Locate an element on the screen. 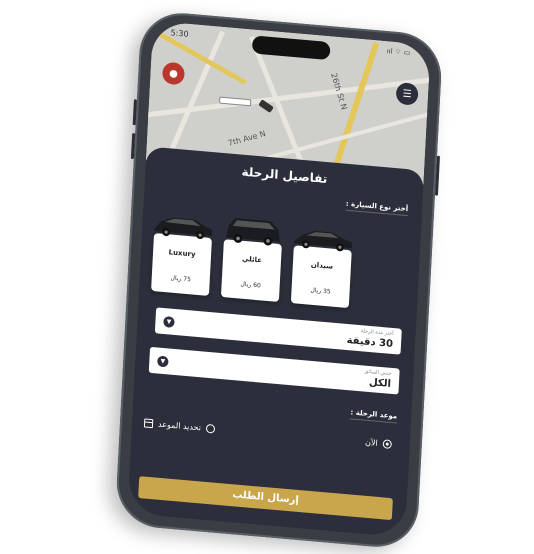  submit-request-button: إرسال الطلب is located at coordinates (265, 498).